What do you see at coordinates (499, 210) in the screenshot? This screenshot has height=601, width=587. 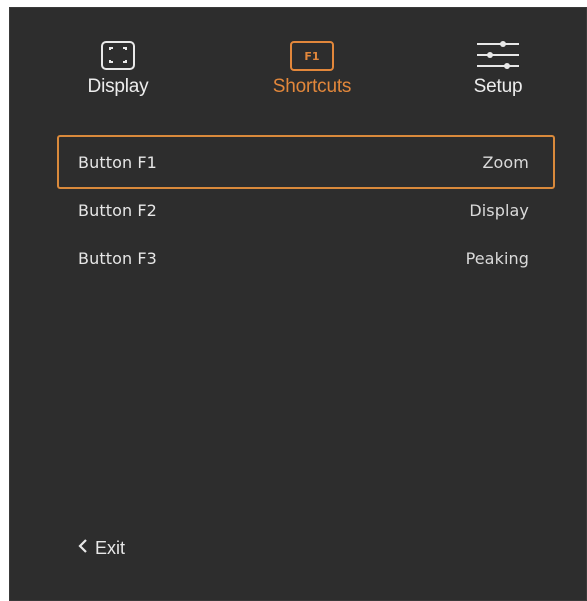 I see `shortcut-row-value: Display` at bounding box center [499, 210].